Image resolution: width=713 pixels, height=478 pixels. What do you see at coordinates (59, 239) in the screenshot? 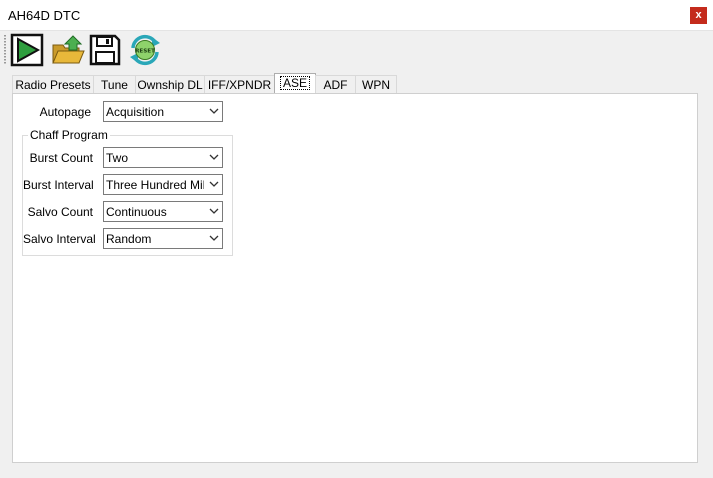
I see `salvo-interval-label: Salvo Interval` at bounding box center [59, 239].